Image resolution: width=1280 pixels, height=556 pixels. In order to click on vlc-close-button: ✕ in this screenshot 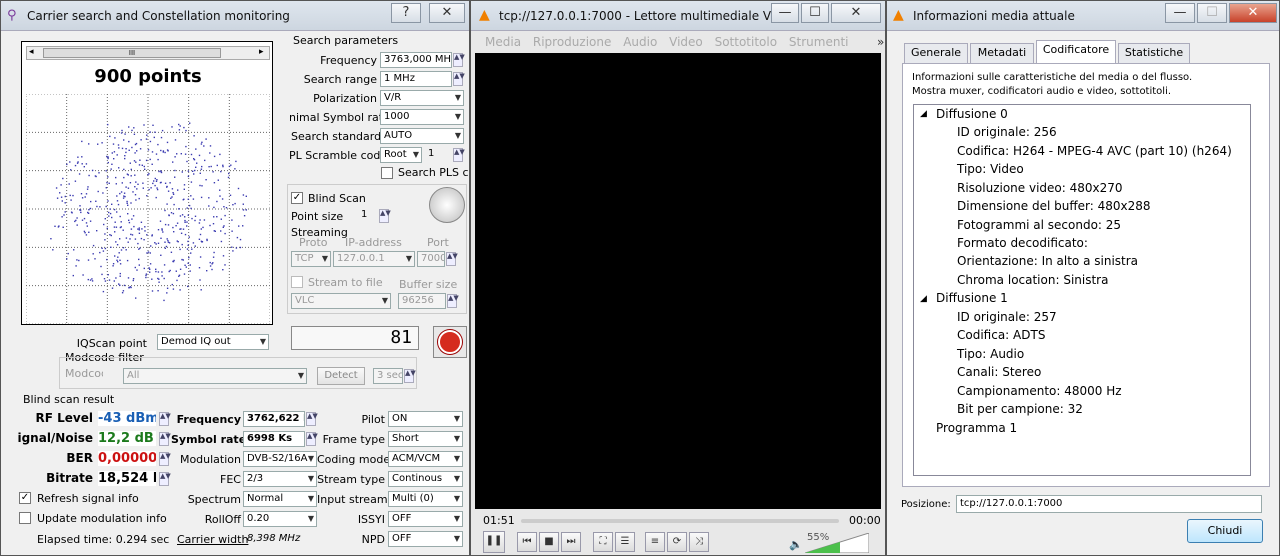, I will do `click(856, 13)`.